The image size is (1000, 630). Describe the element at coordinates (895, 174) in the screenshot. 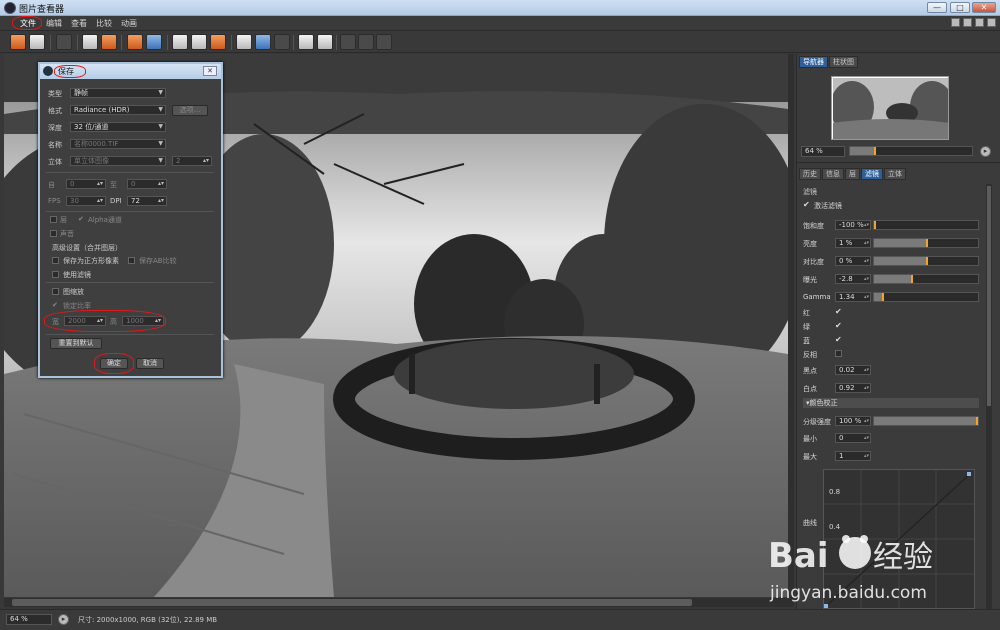

I see `tab-stereo: 立体` at that location.